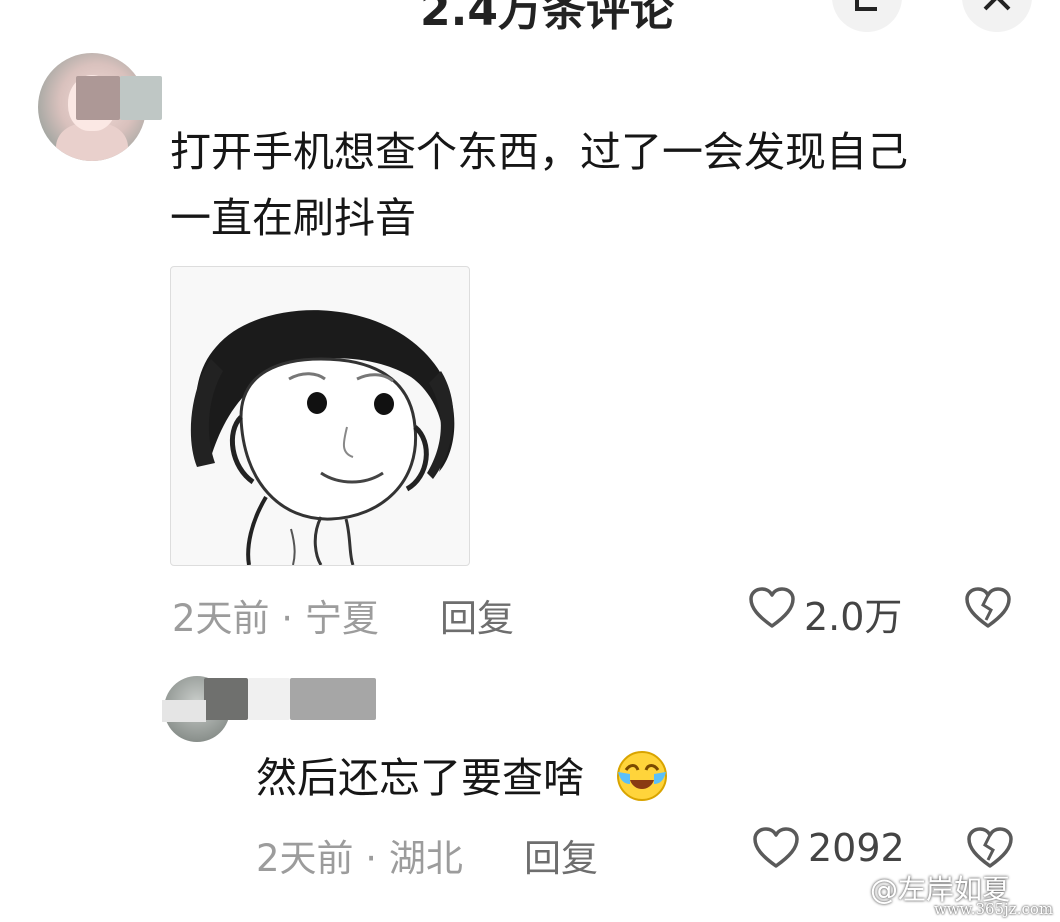 The height and width of the screenshot is (922, 1060). What do you see at coordinates (539, 152) in the screenshot?
I see `comment-text-line: 打开手机想查个东西，过了一会发现自己` at bounding box center [539, 152].